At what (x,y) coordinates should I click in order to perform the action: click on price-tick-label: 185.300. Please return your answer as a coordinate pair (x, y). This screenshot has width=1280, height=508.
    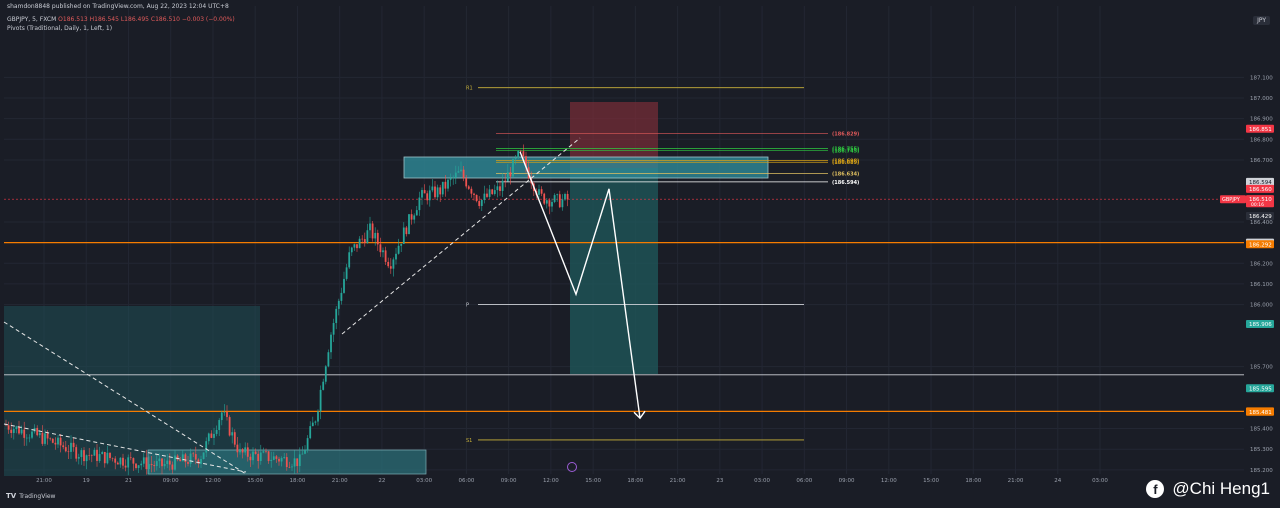
    Looking at the image, I should click on (1261, 450).